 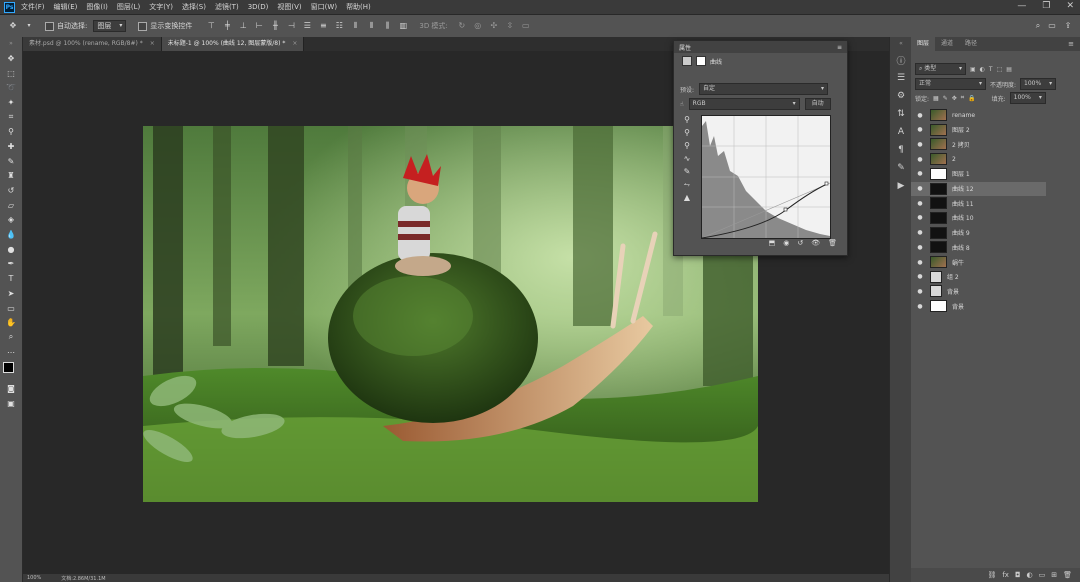 I want to click on search-icon: ⌕, so click(x=1038, y=26).